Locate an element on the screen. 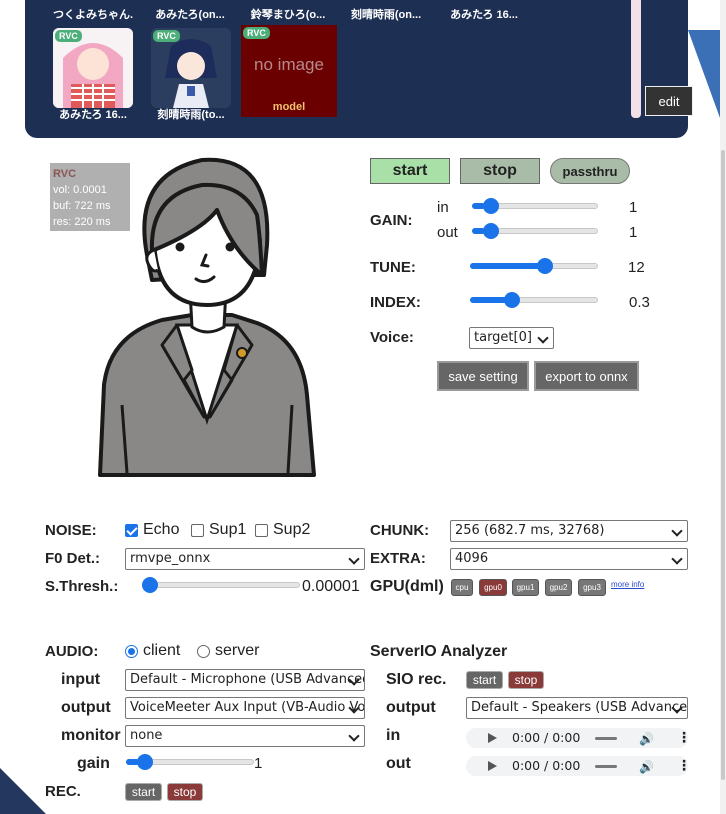  gain-in-slider is located at coordinates (535, 206).